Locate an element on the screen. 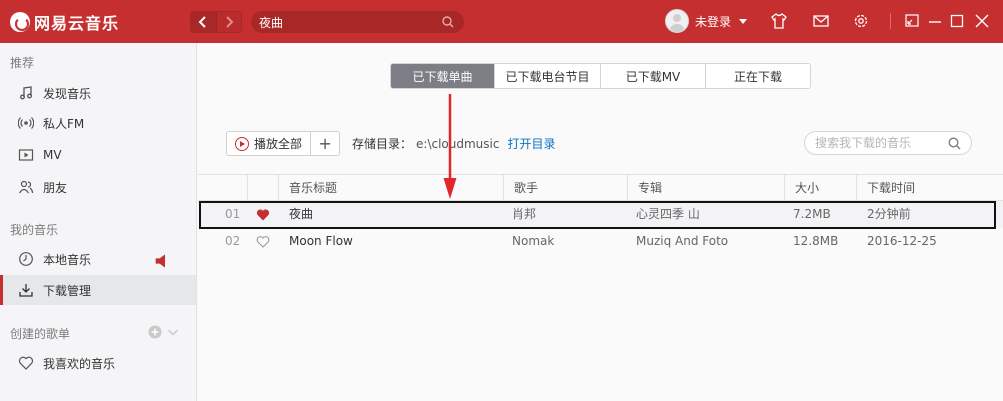 The height and width of the screenshot is (401, 1003). add-playlist-icon is located at coordinates (155, 332).